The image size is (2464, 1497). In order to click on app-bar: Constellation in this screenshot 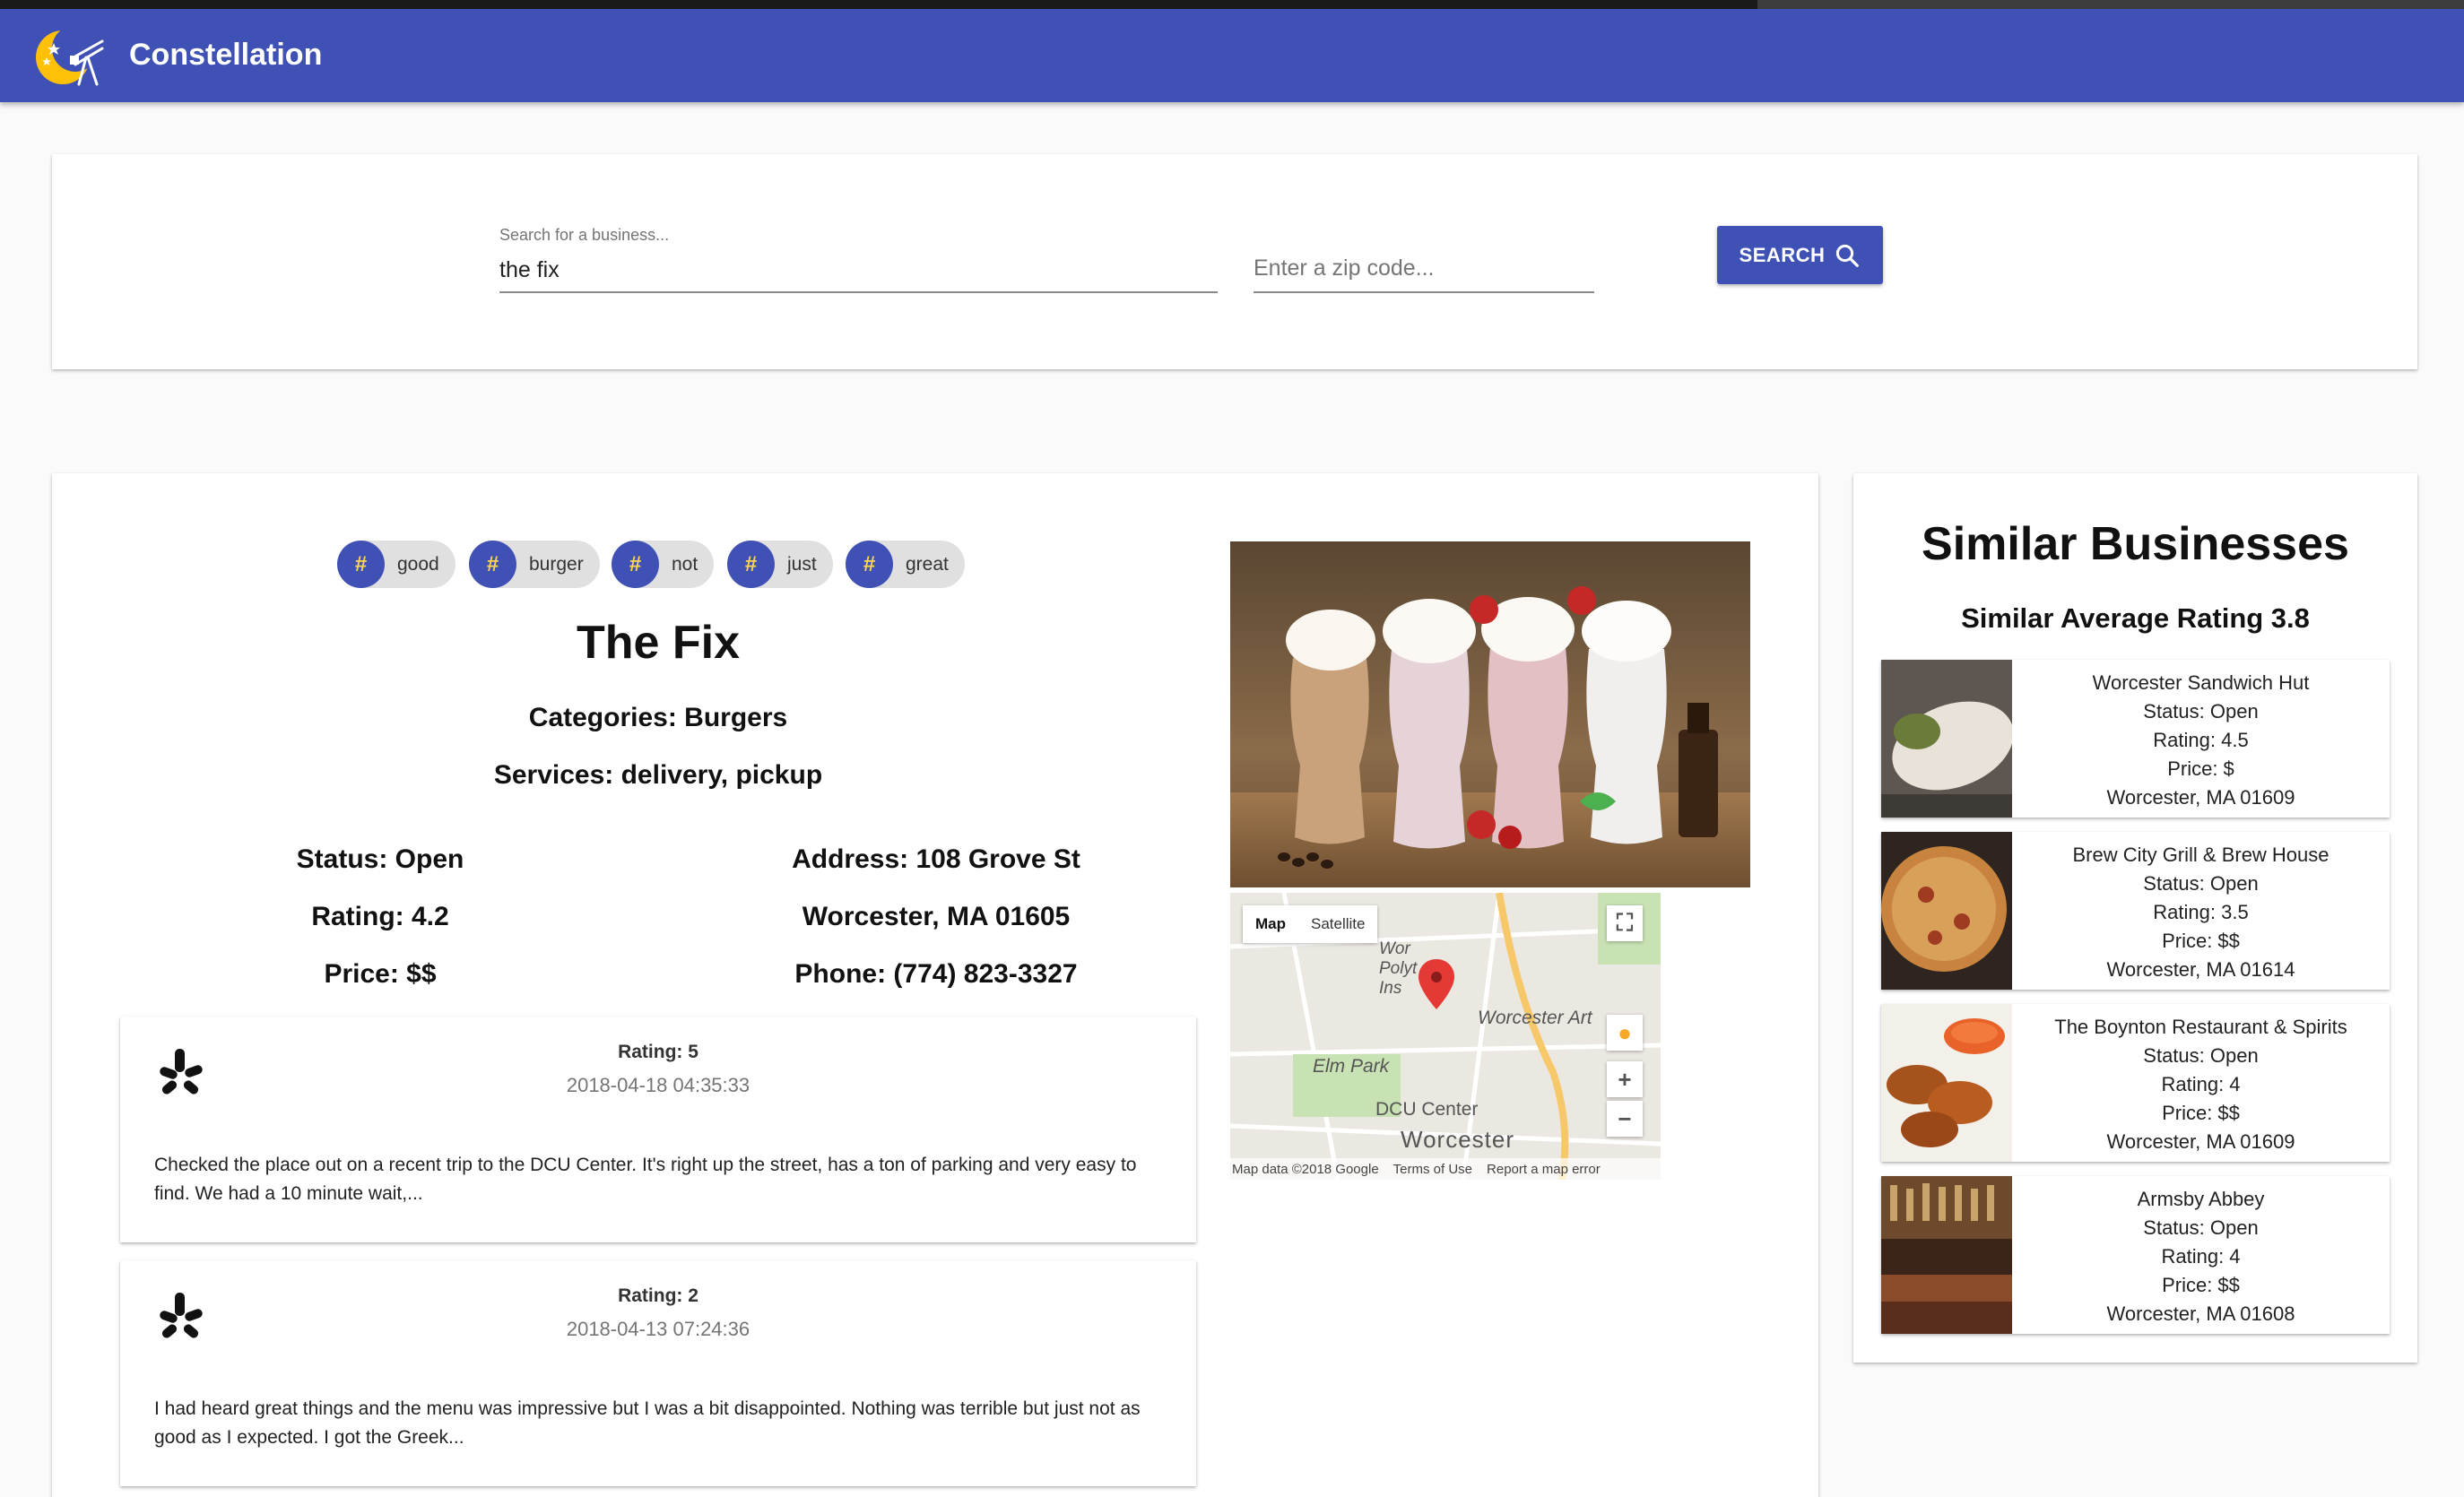, I will do `click(1232, 56)`.